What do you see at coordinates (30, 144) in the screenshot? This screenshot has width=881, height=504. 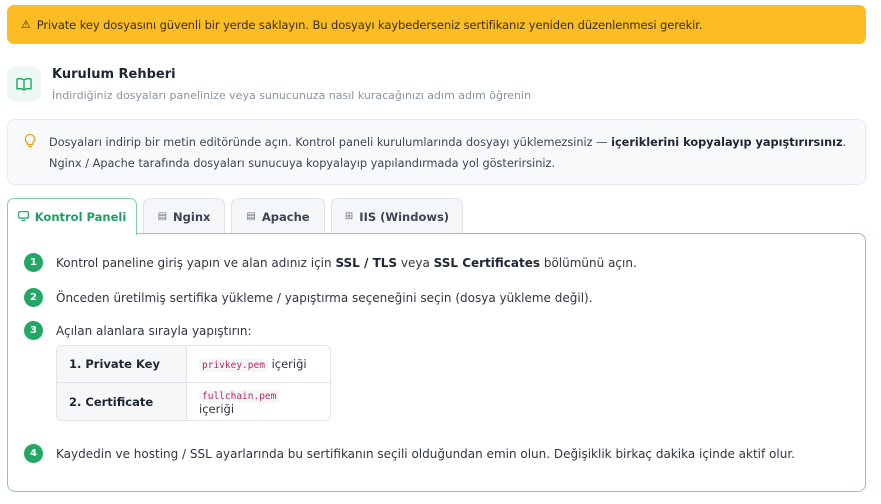 I see `lightbulb-icon` at bounding box center [30, 144].